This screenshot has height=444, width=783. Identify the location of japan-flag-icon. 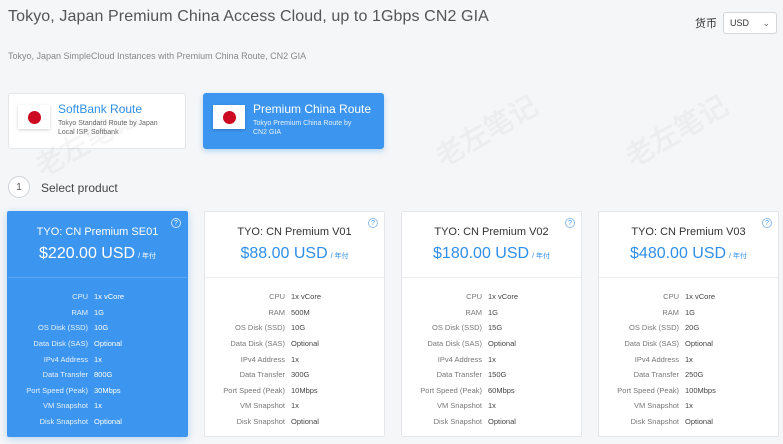
(34, 117).